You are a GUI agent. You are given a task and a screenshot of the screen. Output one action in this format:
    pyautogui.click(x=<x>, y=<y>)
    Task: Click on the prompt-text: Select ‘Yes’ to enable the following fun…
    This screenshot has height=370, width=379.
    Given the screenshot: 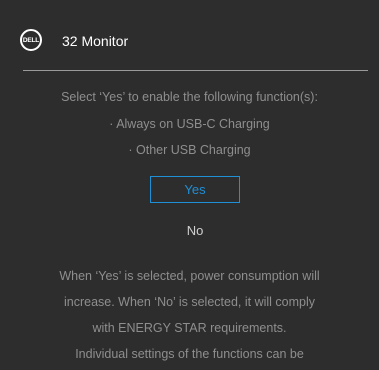 What is the action you would take?
    pyautogui.click(x=189, y=97)
    